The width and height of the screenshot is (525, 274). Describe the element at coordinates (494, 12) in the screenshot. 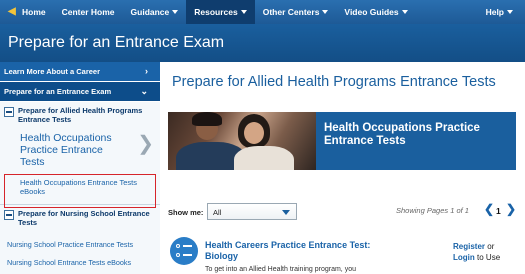

I see `nav-help-label: Help` at that location.